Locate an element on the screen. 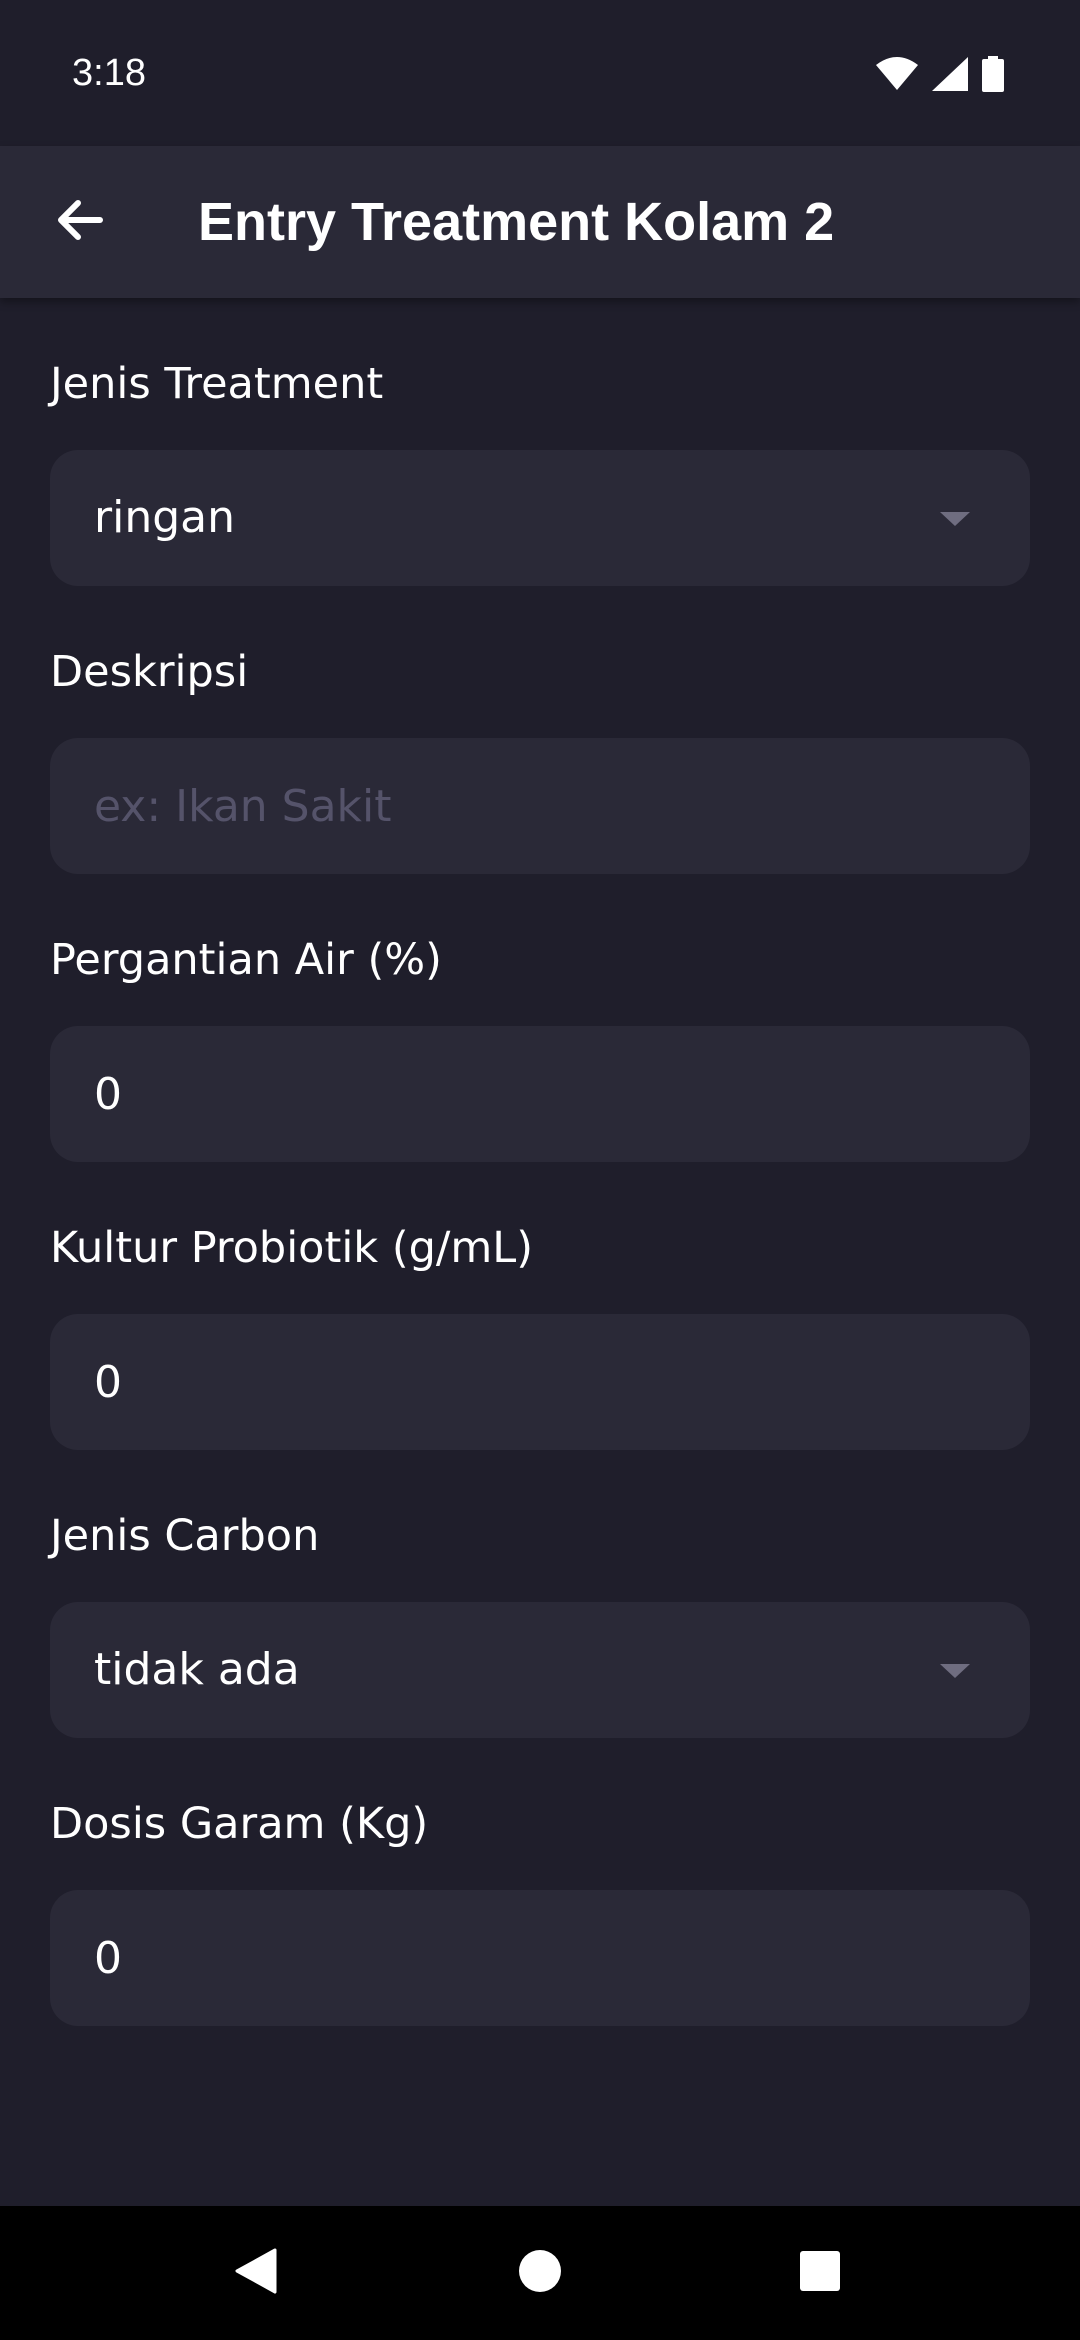 Image resolution: width=1080 pixels, height=2340 pixels. pergantian-air-field is located at coordinates (540, 1094).